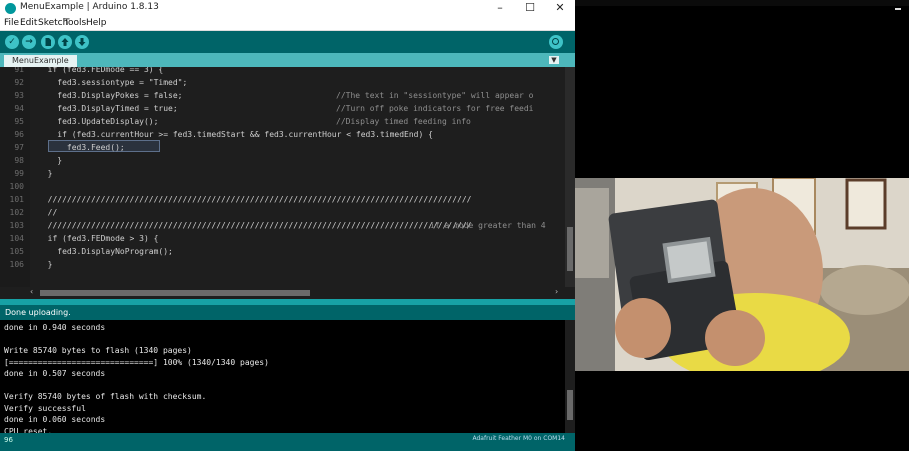 This screenshot has height=451, width=909. I want to click on tab-menu-button: ▼, so click(554, 60).